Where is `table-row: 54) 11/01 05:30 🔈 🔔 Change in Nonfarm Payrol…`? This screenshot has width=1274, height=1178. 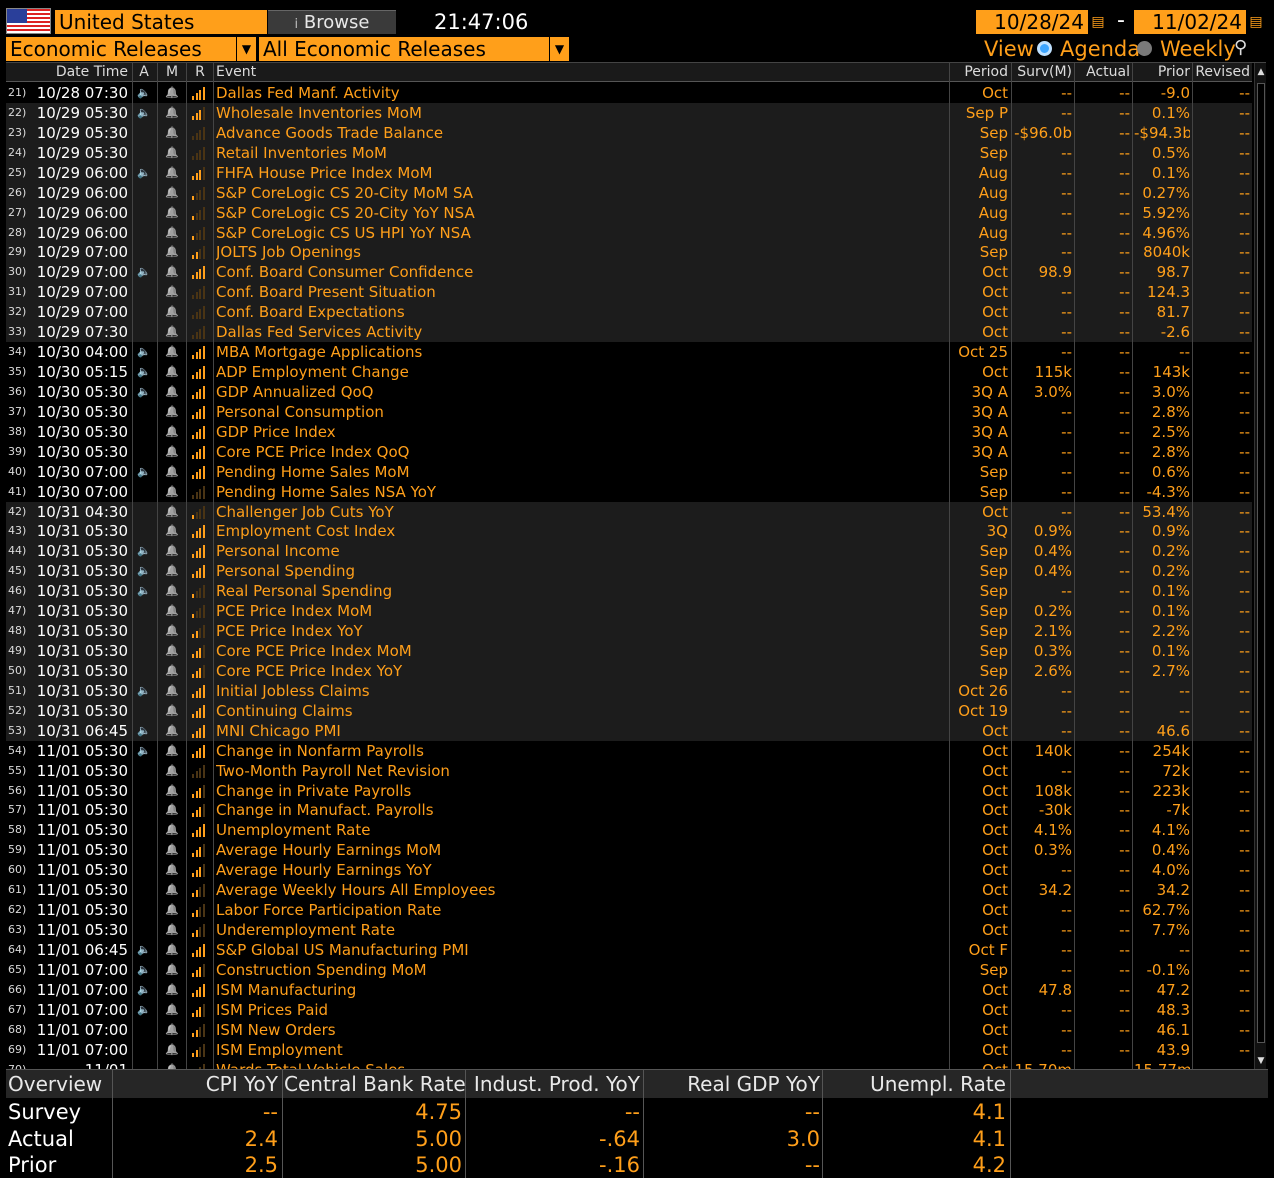
table-row: 54) 11/01 05:30 🔈 🔔 Change in Nonfarm Payrol… is located at coordinates (629, 750).